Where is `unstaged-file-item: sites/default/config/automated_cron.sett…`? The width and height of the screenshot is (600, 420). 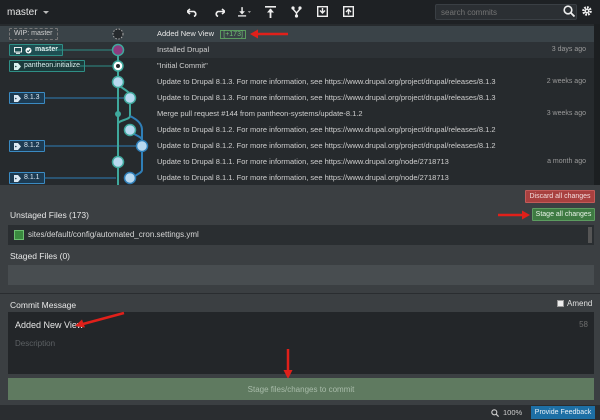 unstaged-file-item: sites/default/config/automated_cron.sett… is located at coordinates (113, 234).